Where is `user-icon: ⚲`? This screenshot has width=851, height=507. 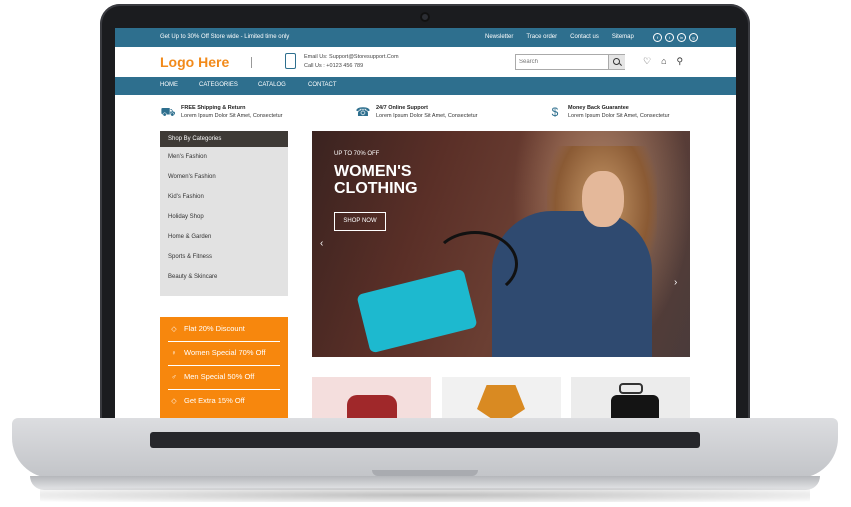
user-icon: ⚲ is located at coordinates (680, 61).